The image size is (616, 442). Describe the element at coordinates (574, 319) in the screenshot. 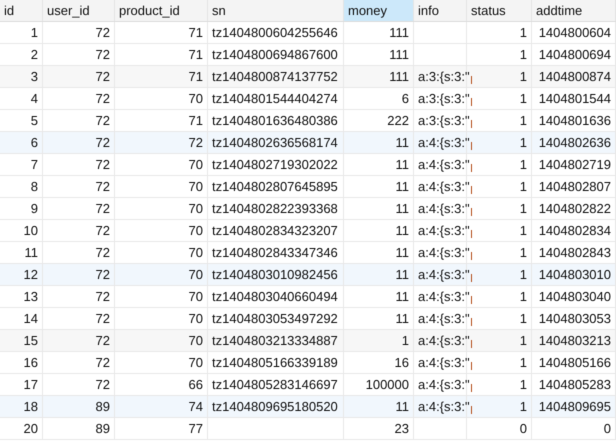

I see `table-cell-text: 1404803053` at that location.